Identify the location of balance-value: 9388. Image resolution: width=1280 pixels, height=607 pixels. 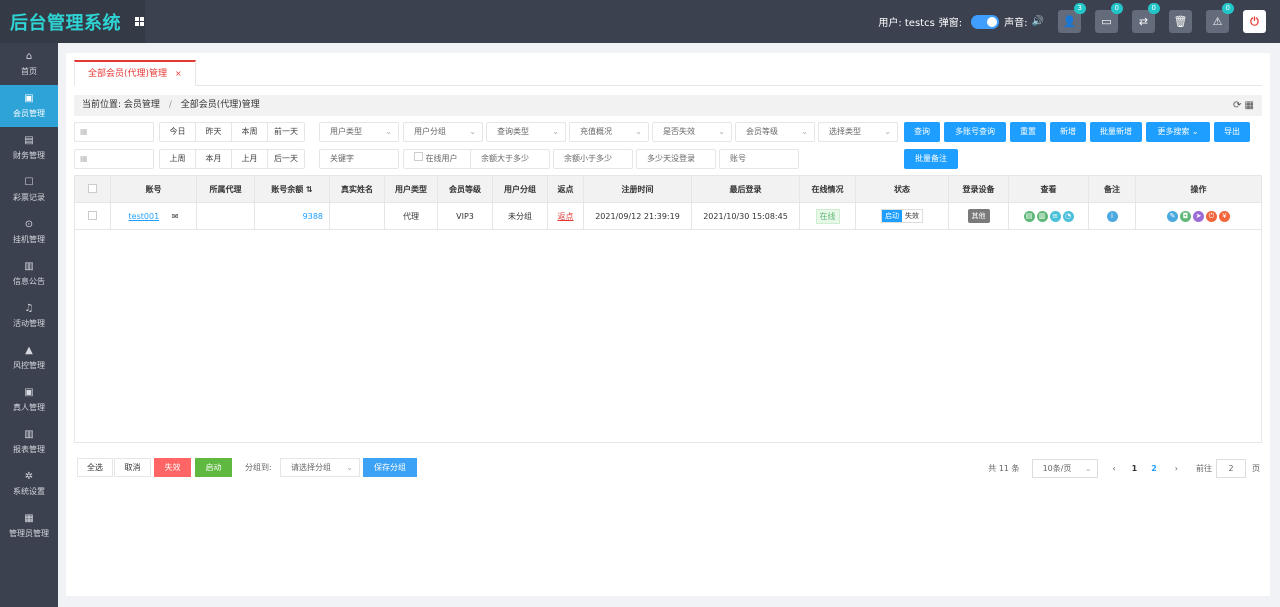
(313, 216).